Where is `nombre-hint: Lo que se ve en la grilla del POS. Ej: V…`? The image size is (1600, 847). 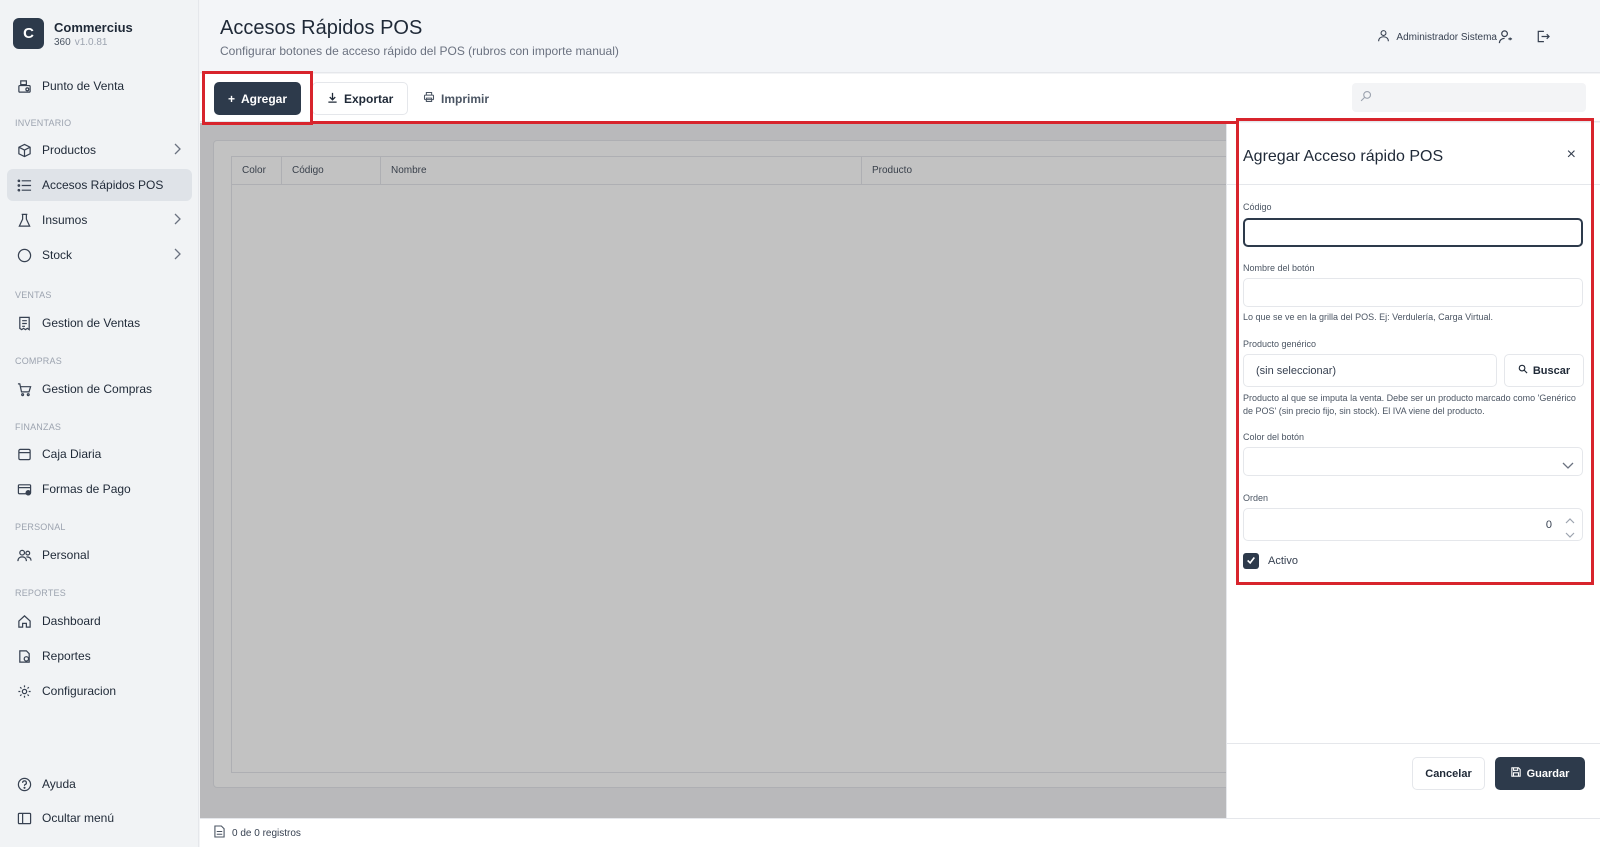 nombre-hint: Lo que se ve en la grilla del POS. Ej: V… is located at coordinates (1368, 317).